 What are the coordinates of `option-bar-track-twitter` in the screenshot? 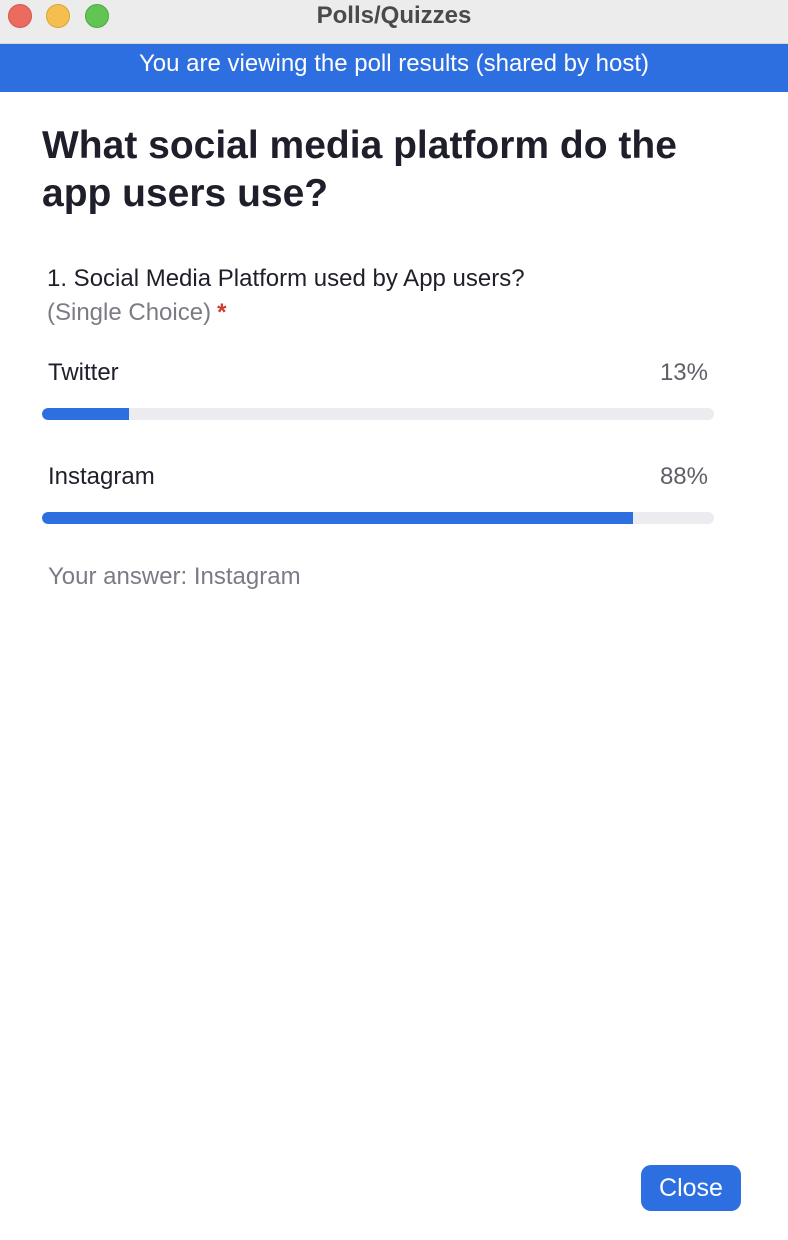 It's located at (378, 414).